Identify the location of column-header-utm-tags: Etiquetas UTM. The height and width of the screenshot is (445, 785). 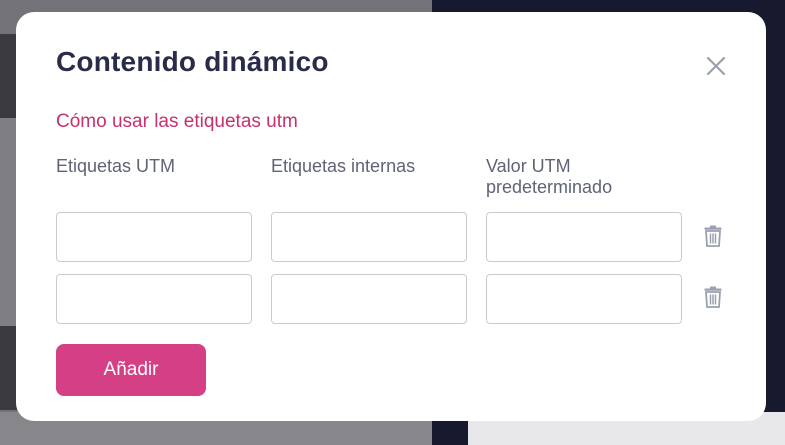
(116, 166).